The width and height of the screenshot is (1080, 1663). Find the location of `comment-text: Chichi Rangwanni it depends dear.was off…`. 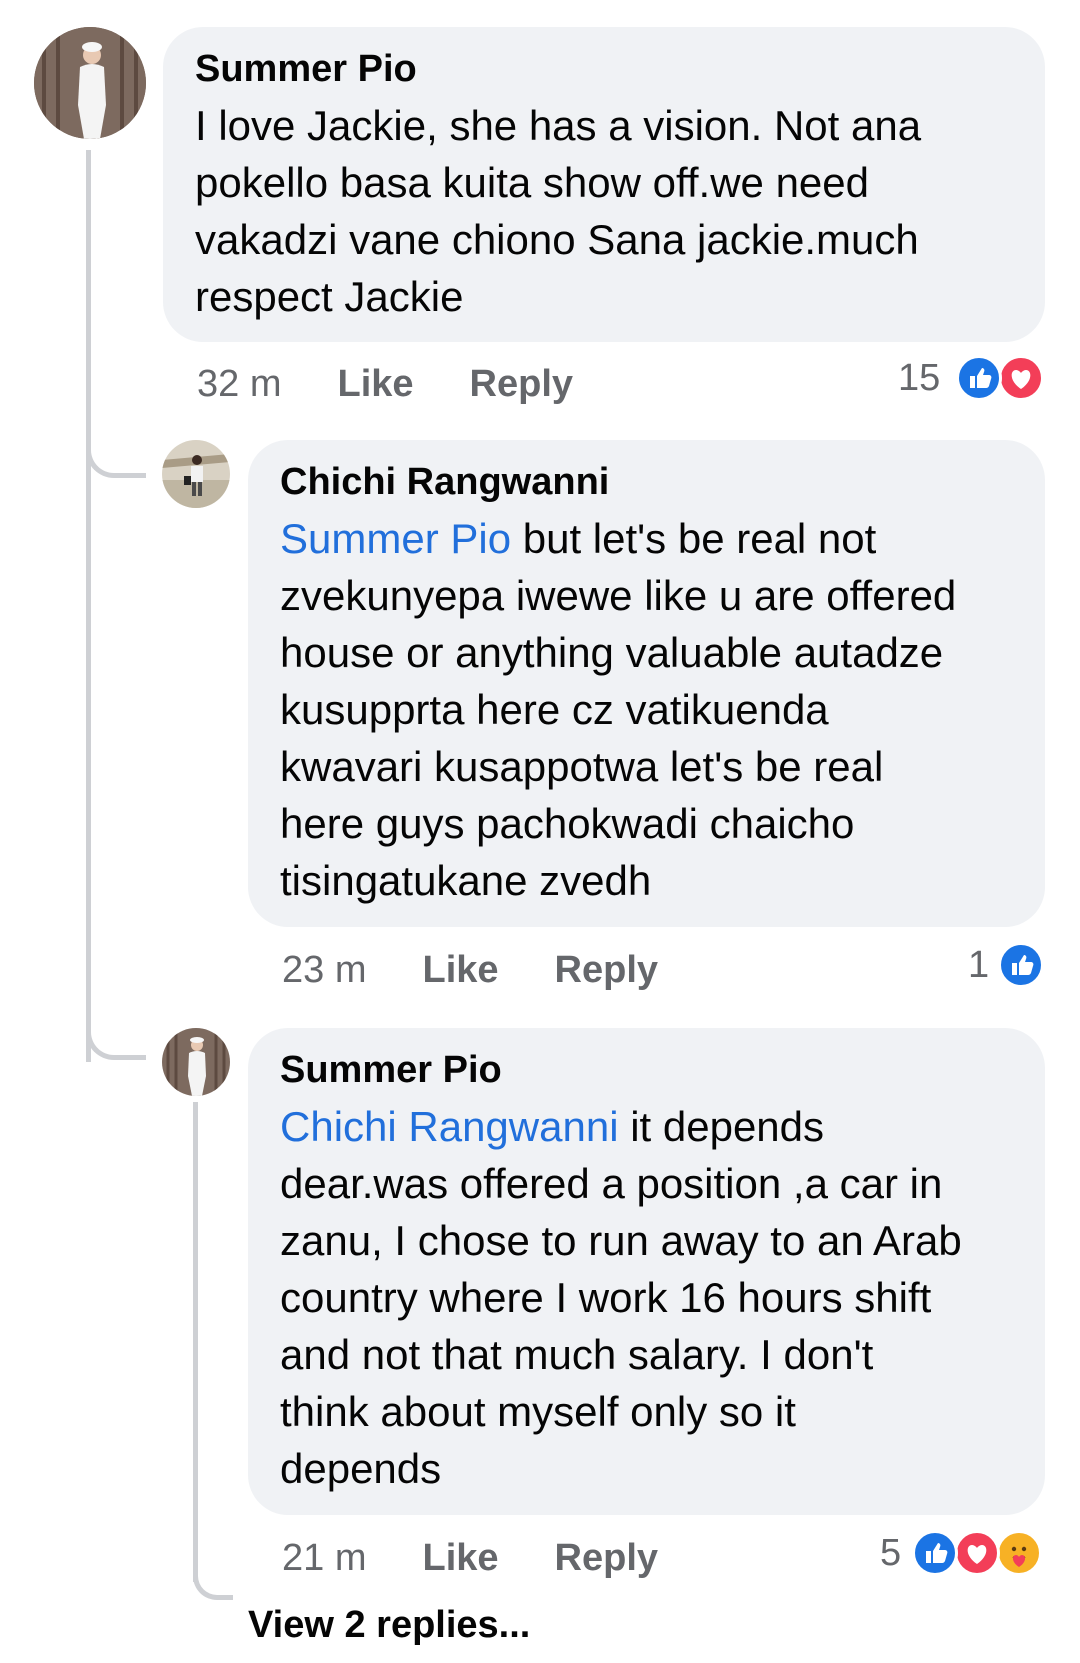

comment-text: Chichi Rangwanni it depends dear.was off… is located at coordinates (621, 1297).